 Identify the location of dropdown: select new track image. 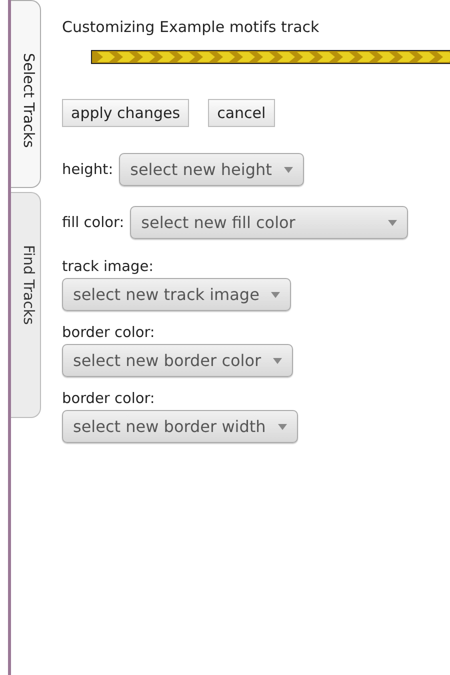
(177, 294).